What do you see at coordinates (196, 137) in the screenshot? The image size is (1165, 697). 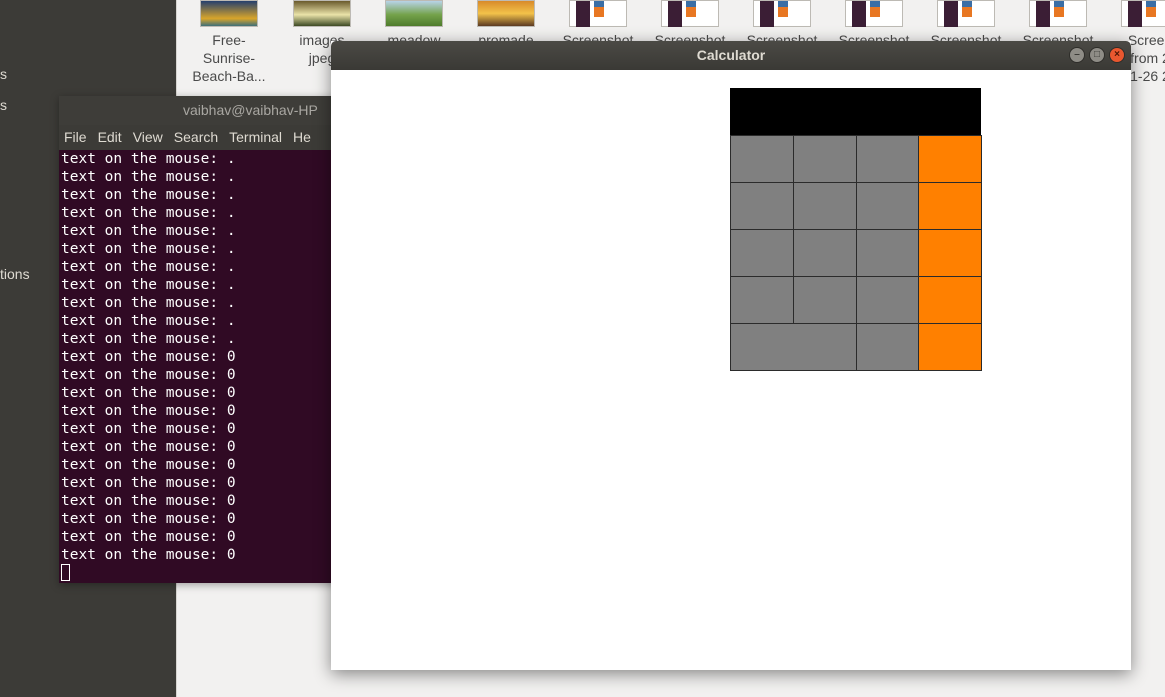 I see `terminal-menu-search: Search` at bounding box center [196, 137].